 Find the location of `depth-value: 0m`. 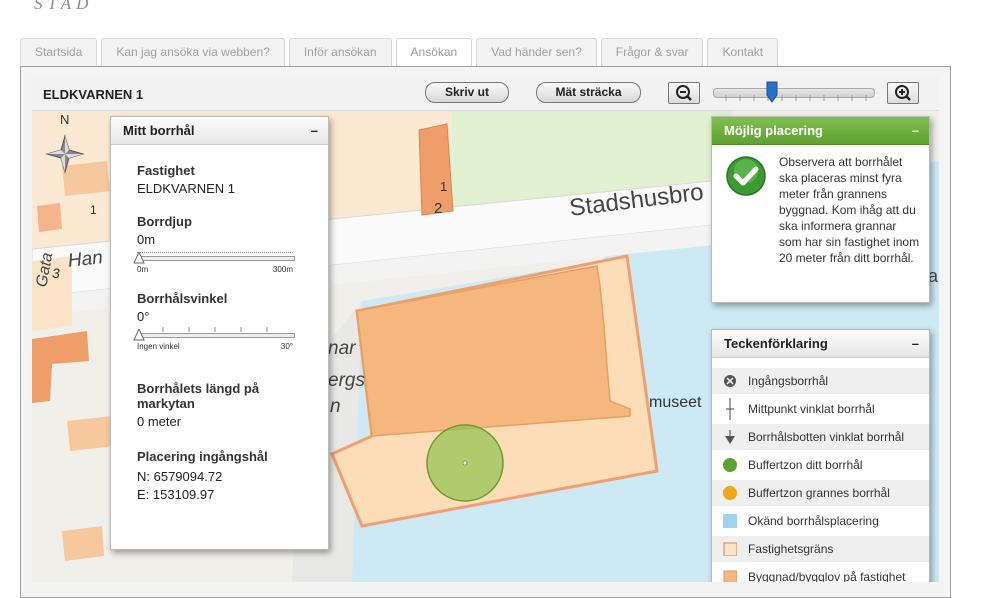

depth-value: 0m is located at coordinates (146, 239).